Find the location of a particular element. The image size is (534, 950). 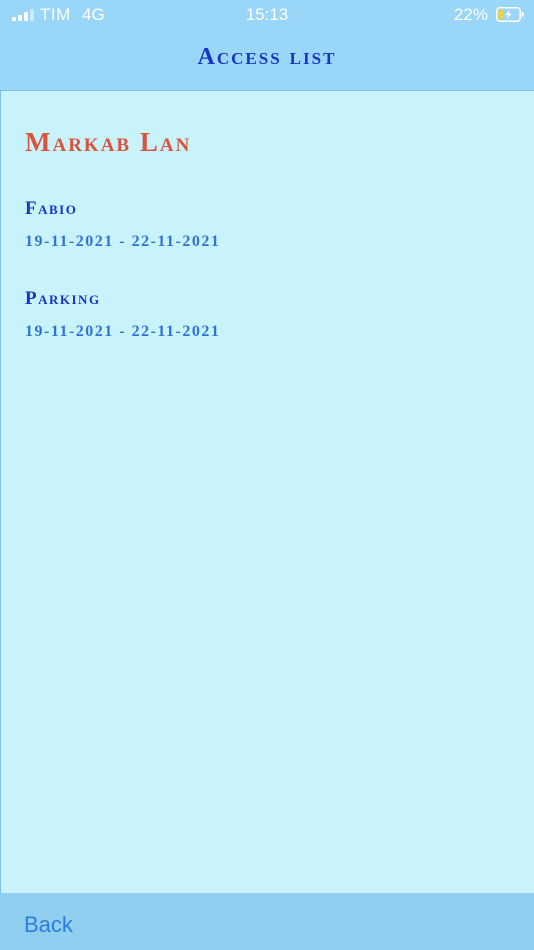

page-title: Access list is located at coordinates (267, 57).